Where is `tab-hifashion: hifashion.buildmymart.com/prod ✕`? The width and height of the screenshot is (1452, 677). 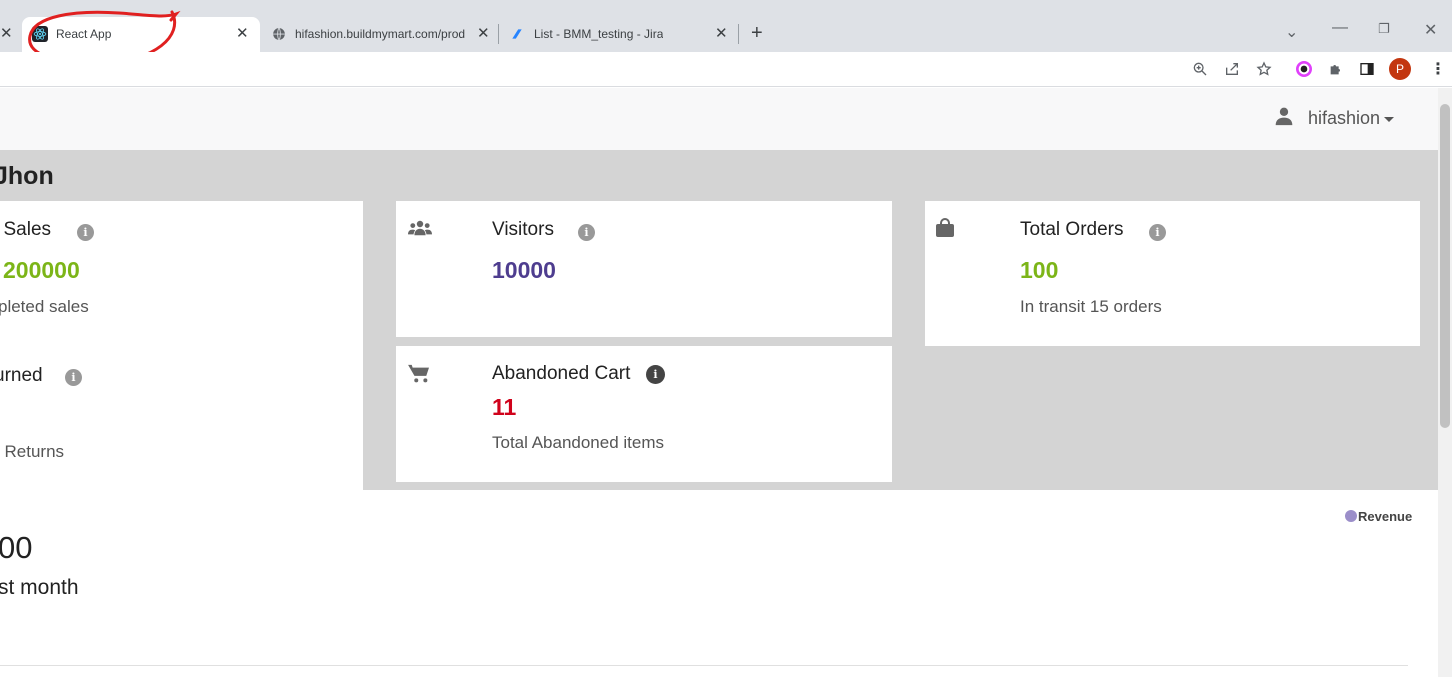
tab-hifashion: hifashion.buildmymart.com/prod ✕ is located at coordinates (380, 34).